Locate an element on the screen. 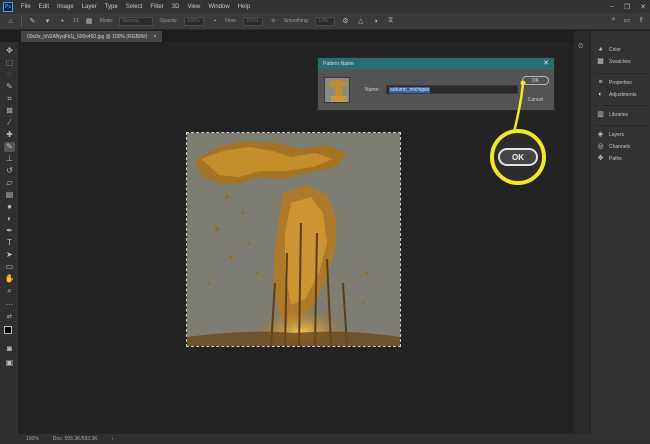 Image resolution: width=650 pixels, height=444 pixels. pressure-opacity-icon: ◔ is located at coordinates (214, 21).